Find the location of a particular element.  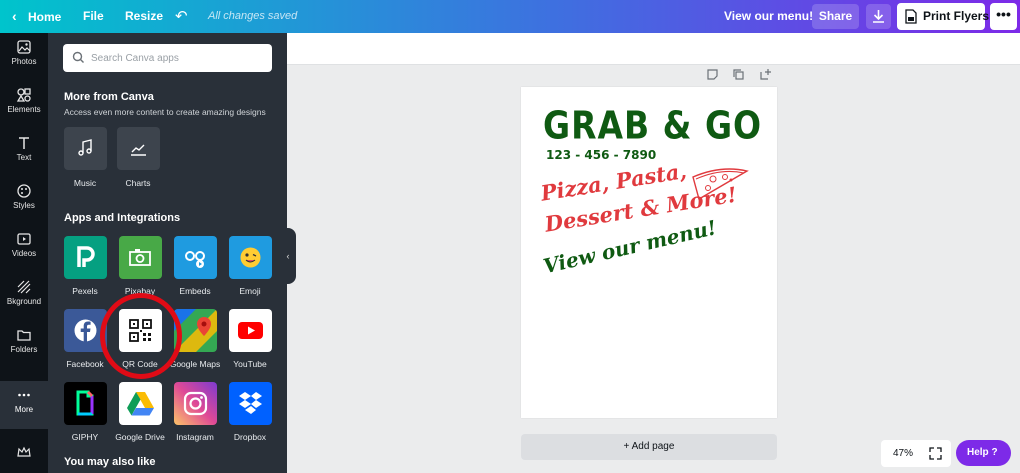

search-icon is located at coordinates (78, 57).